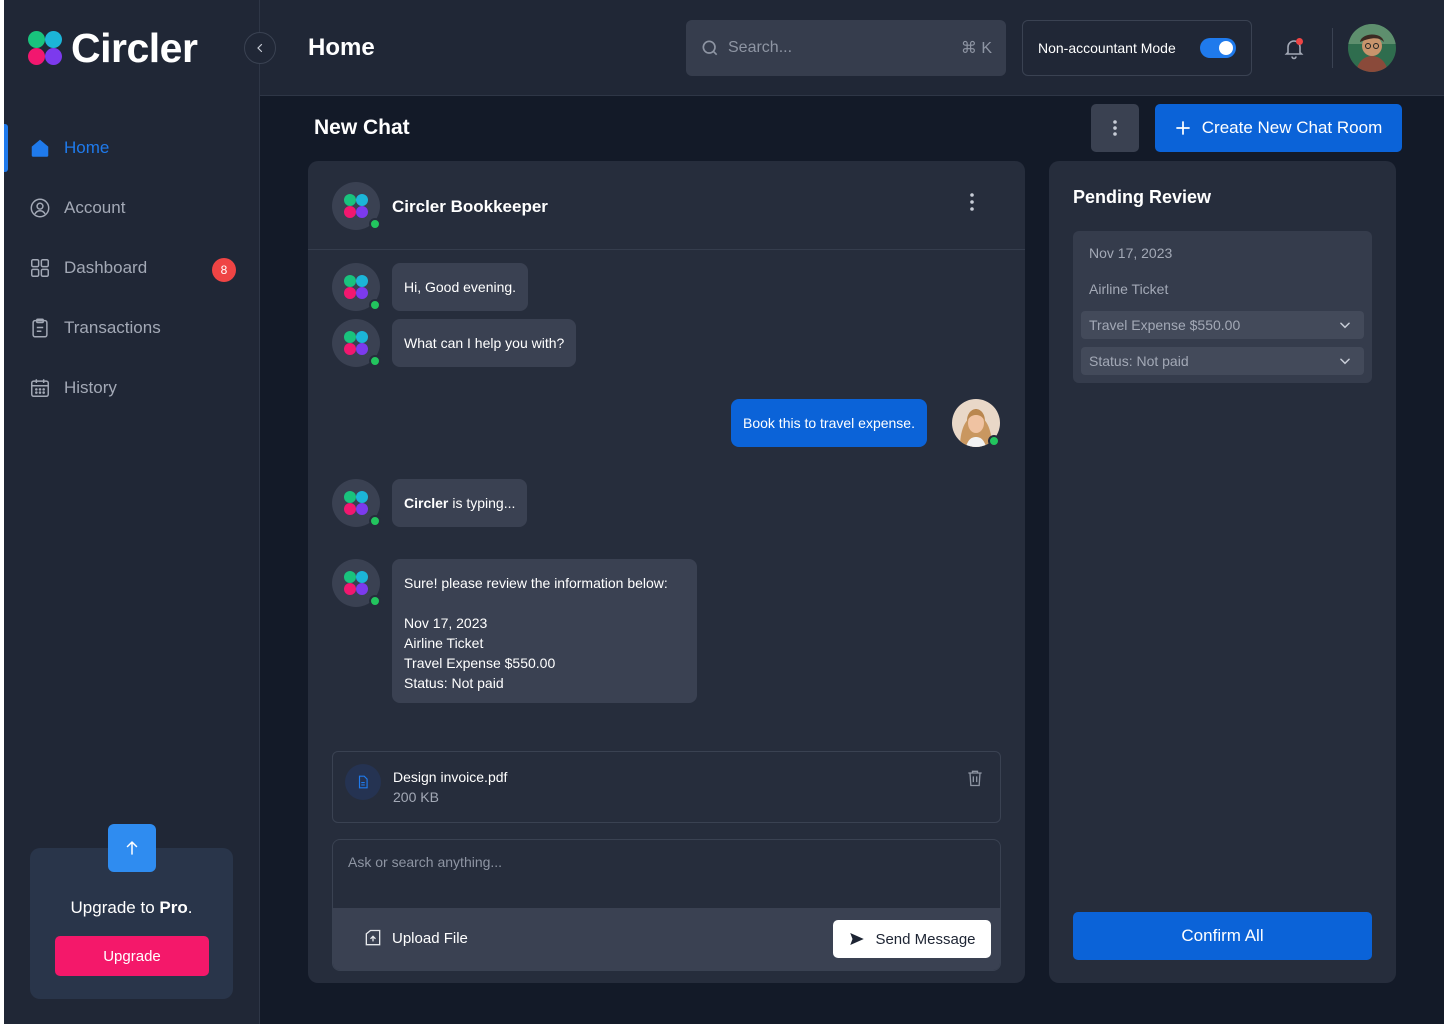 The image size is (1448, 1032). What do you see at coordinates (1165, 325) in the screenshot?
I see `category-value: Travel Expense $550.00` at bounding box center [1165, 325].